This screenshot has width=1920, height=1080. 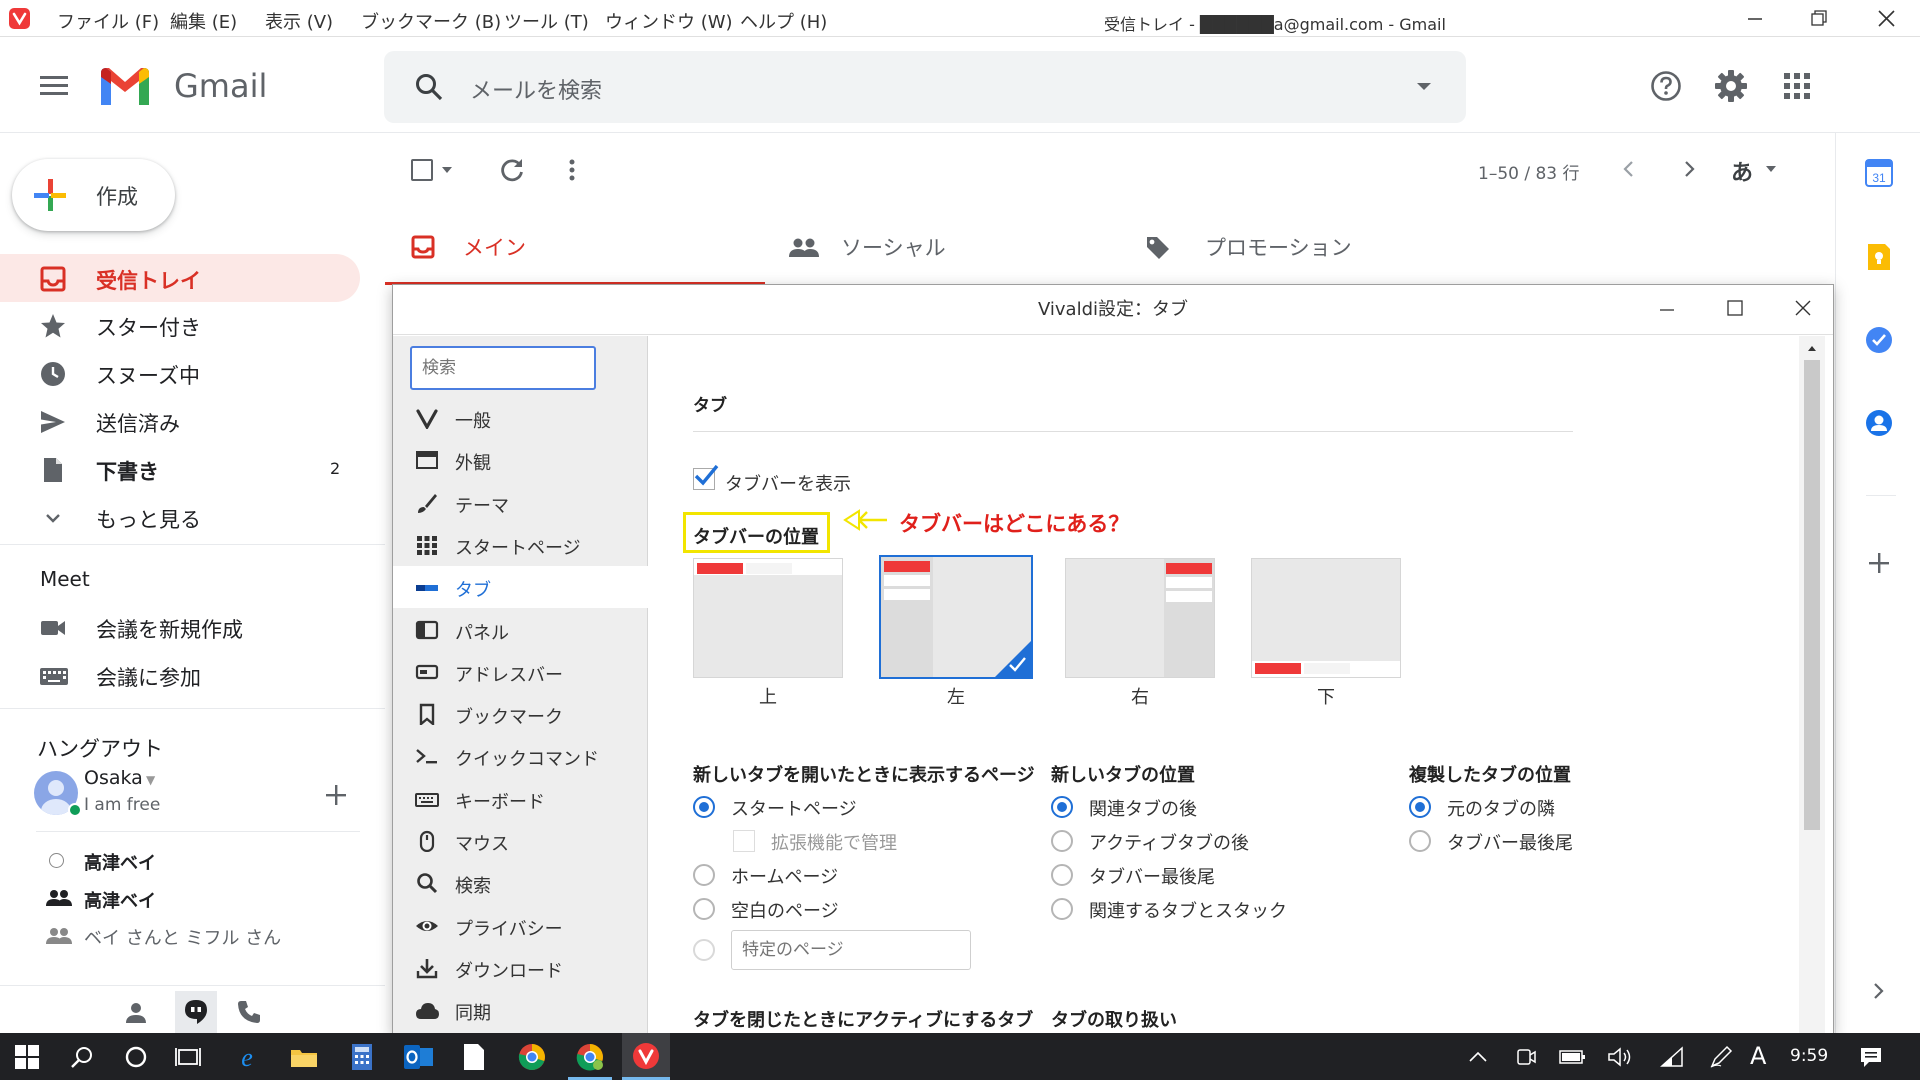 I want to click on settings-nav-keyboard: キーボード, so click(x=520, y=799).